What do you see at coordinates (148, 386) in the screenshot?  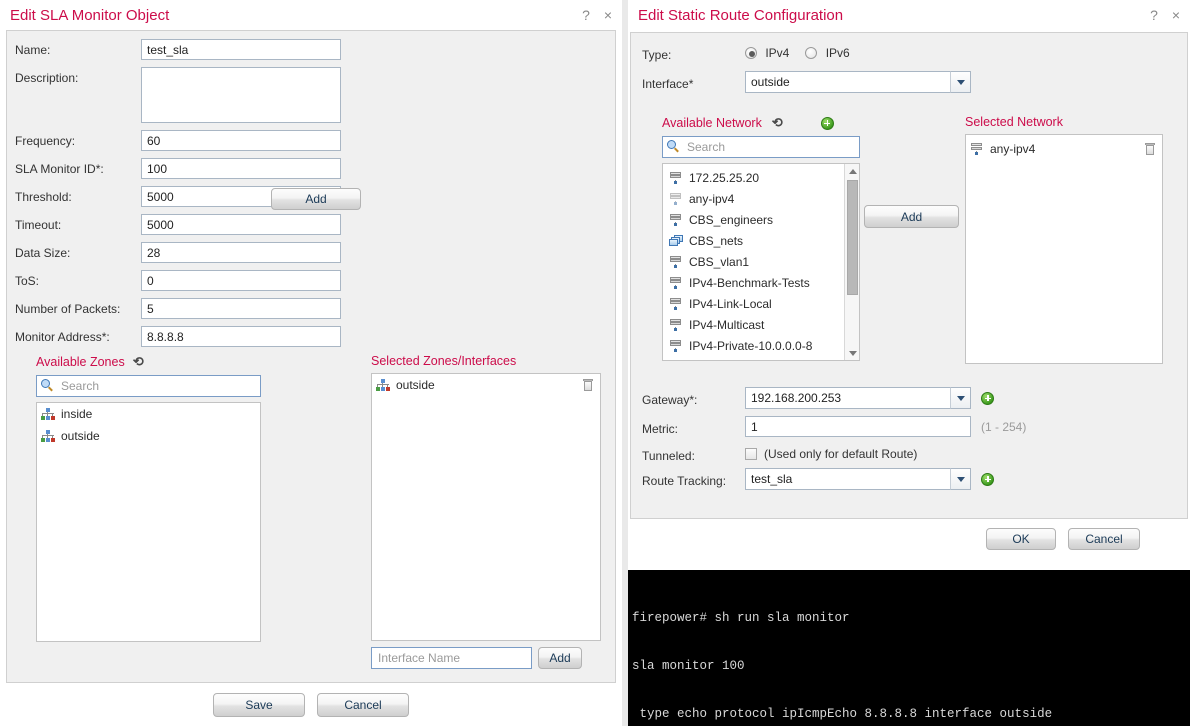 I see `zones-search-input` at bounding box center [148, 386].